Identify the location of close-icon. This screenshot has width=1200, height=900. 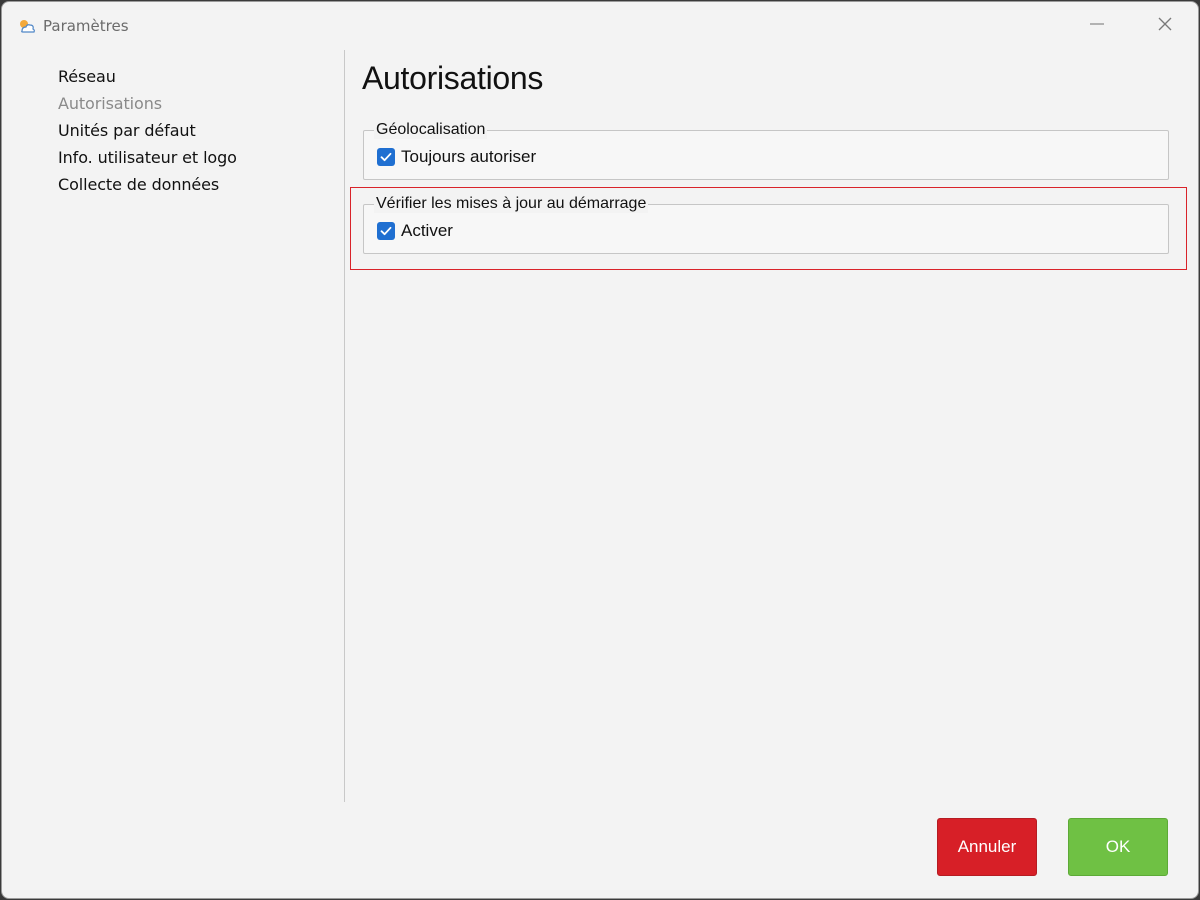
(1165, 26).